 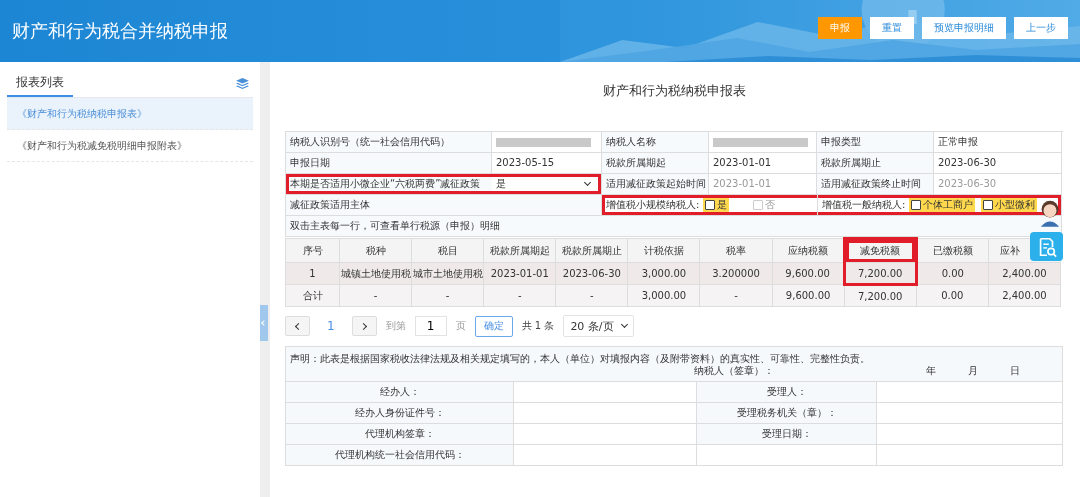 What do you see at coordinates (973, 371) in the screenshot?
I see `date-label: 月` at bounding box center [973, 371].